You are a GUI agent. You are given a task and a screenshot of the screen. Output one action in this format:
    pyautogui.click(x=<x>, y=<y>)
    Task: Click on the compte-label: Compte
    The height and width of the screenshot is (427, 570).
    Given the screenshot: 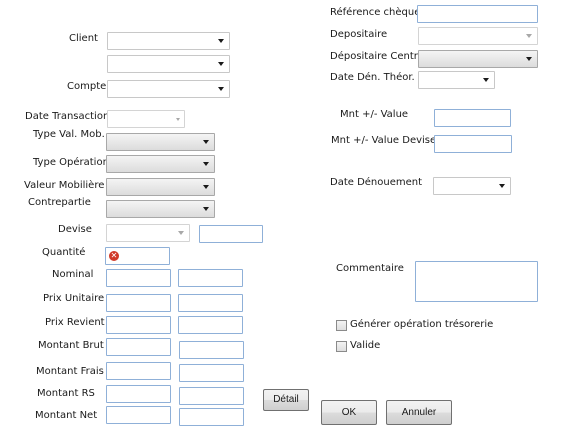 What is the action you would take?
    pyautogui.click(x=87, y=86)
    